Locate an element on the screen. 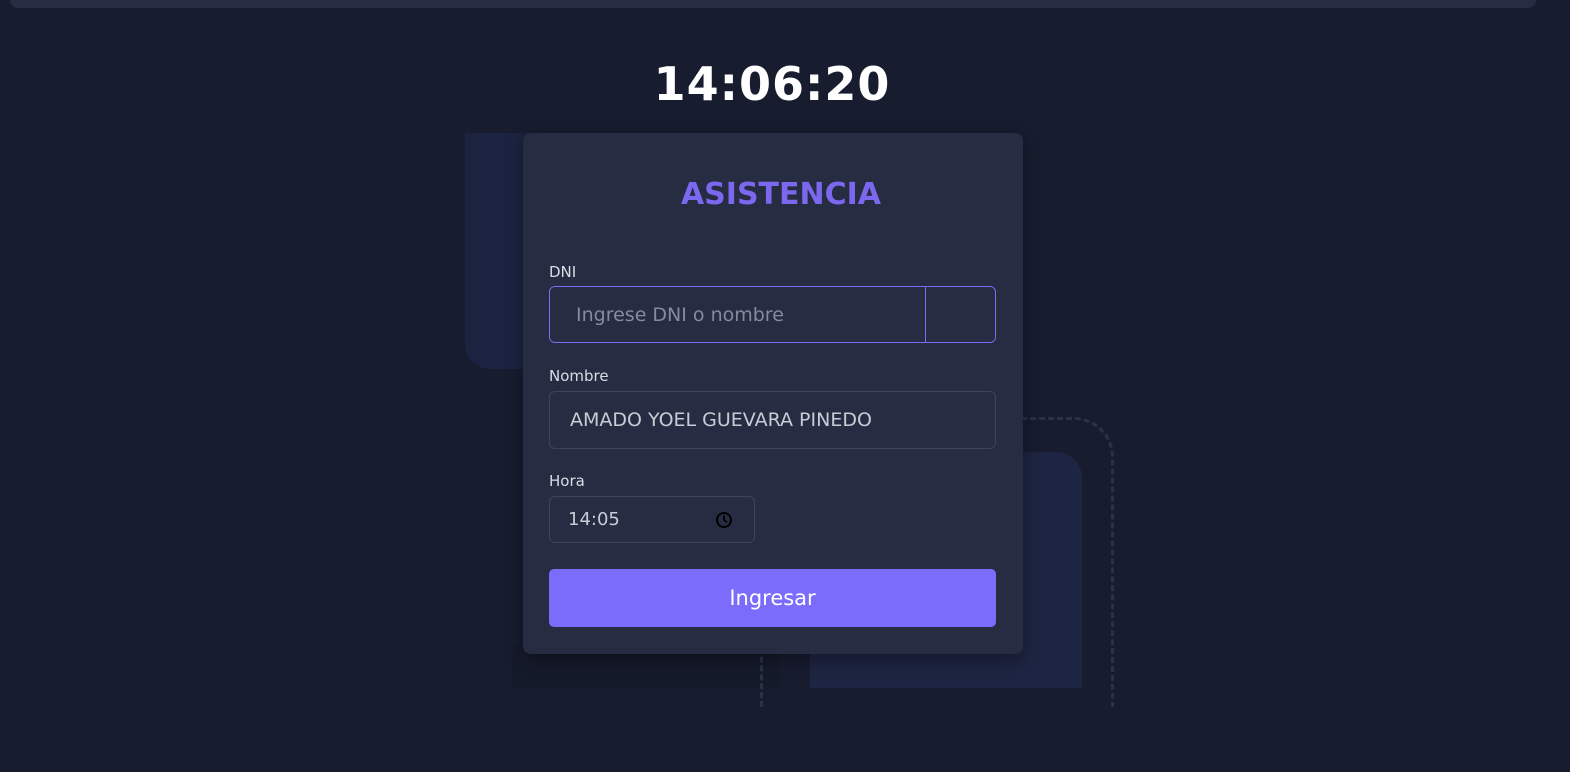 The height and width of the screenshot is (772, 1570). nombre-field: AMADO YOEL GUEVARA PINEDO is located at coordinates (772, 420).